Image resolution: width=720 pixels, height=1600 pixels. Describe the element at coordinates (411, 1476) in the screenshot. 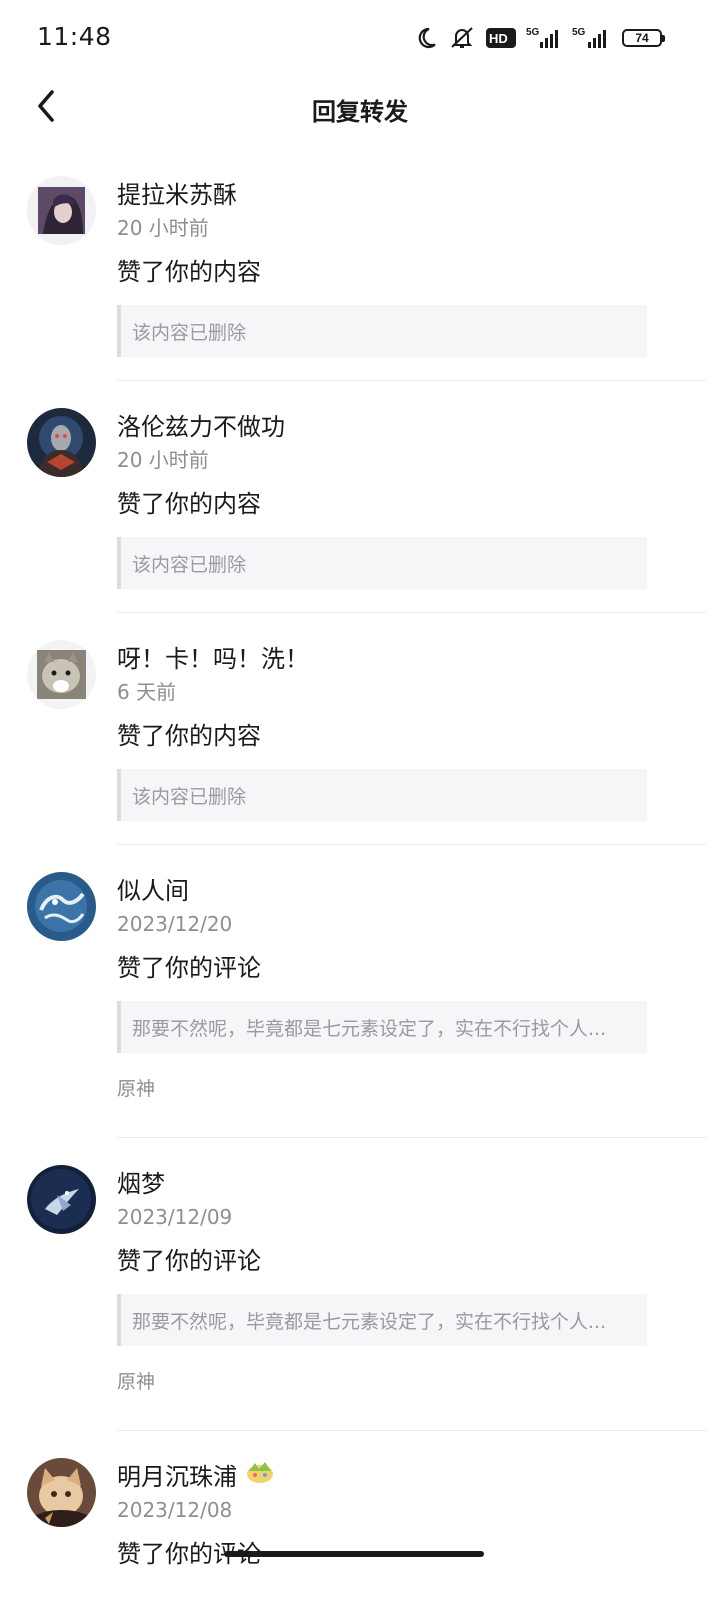

I see `user-name: 明月沉珠浦` at that location.